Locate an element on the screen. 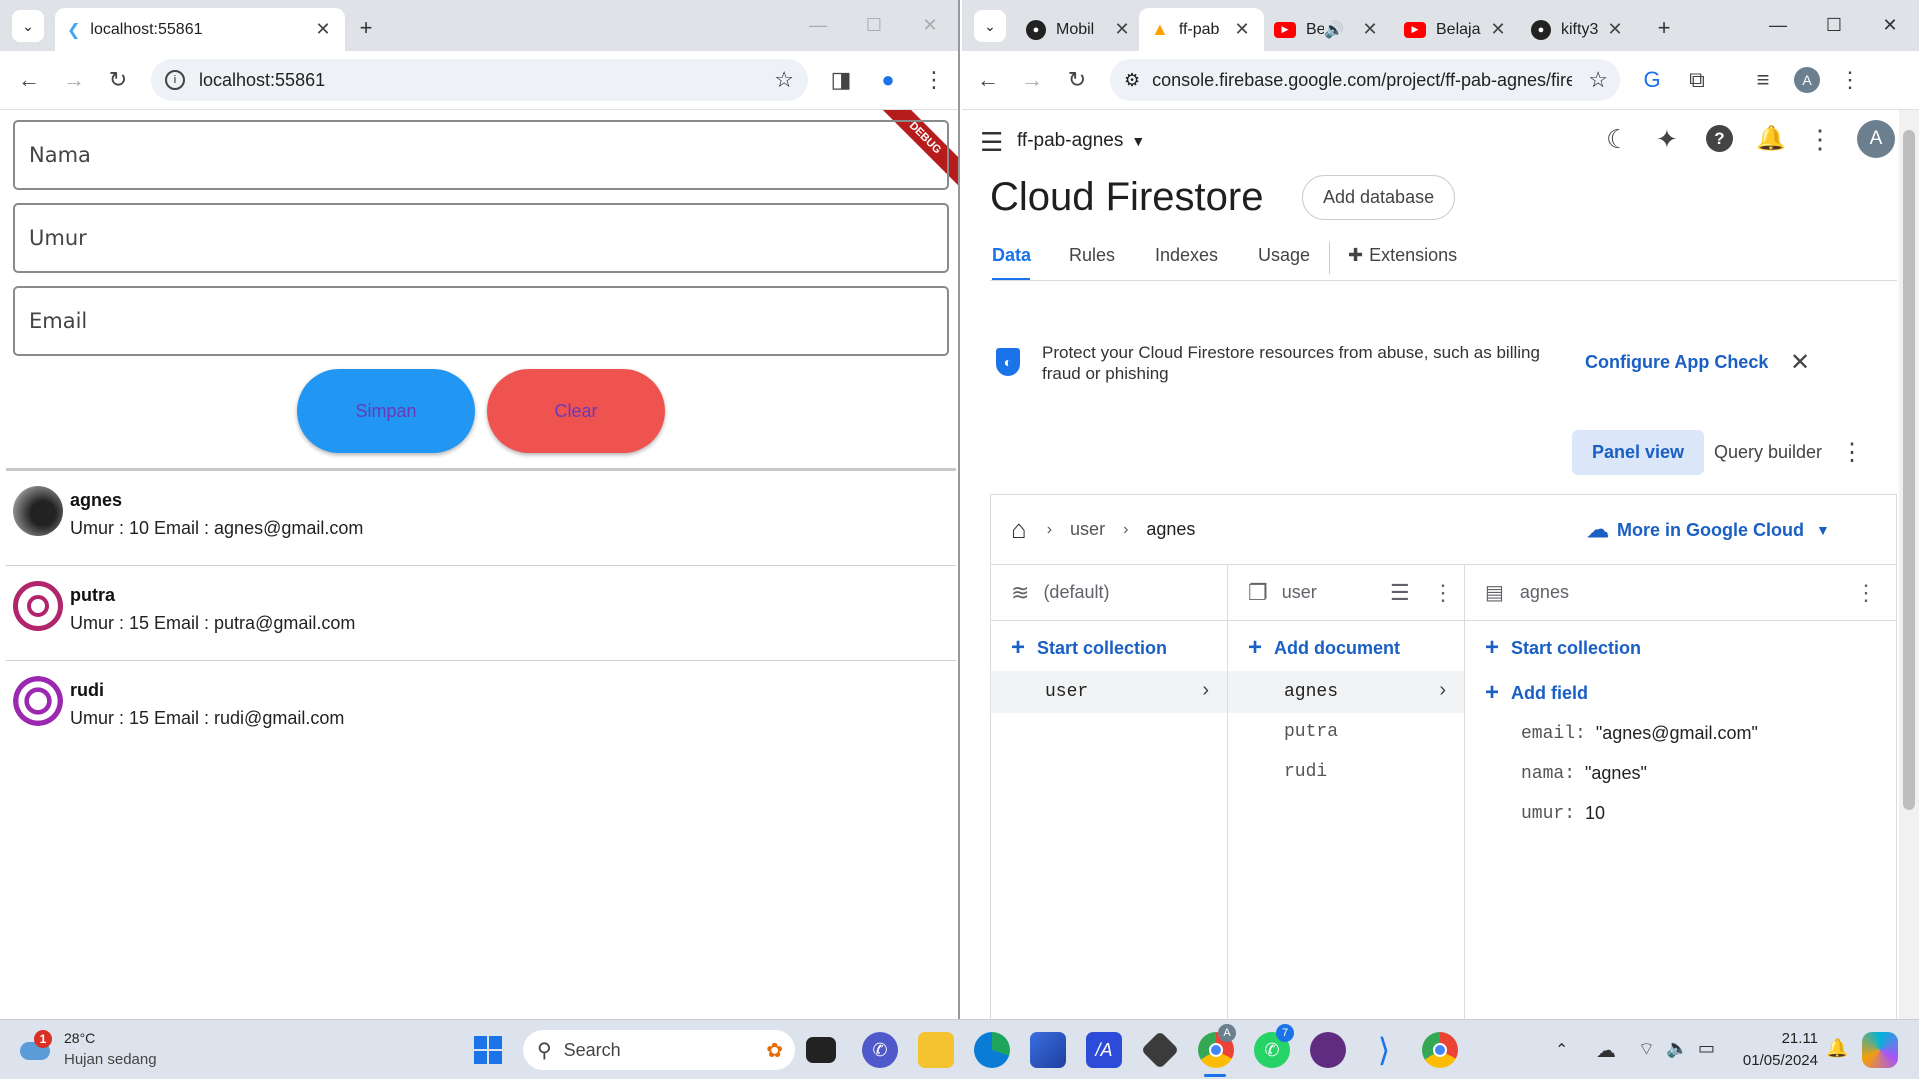  more-in-google-cloud: ☁ More in Google Cloud ▼ is located at coordinates (1708, 530).